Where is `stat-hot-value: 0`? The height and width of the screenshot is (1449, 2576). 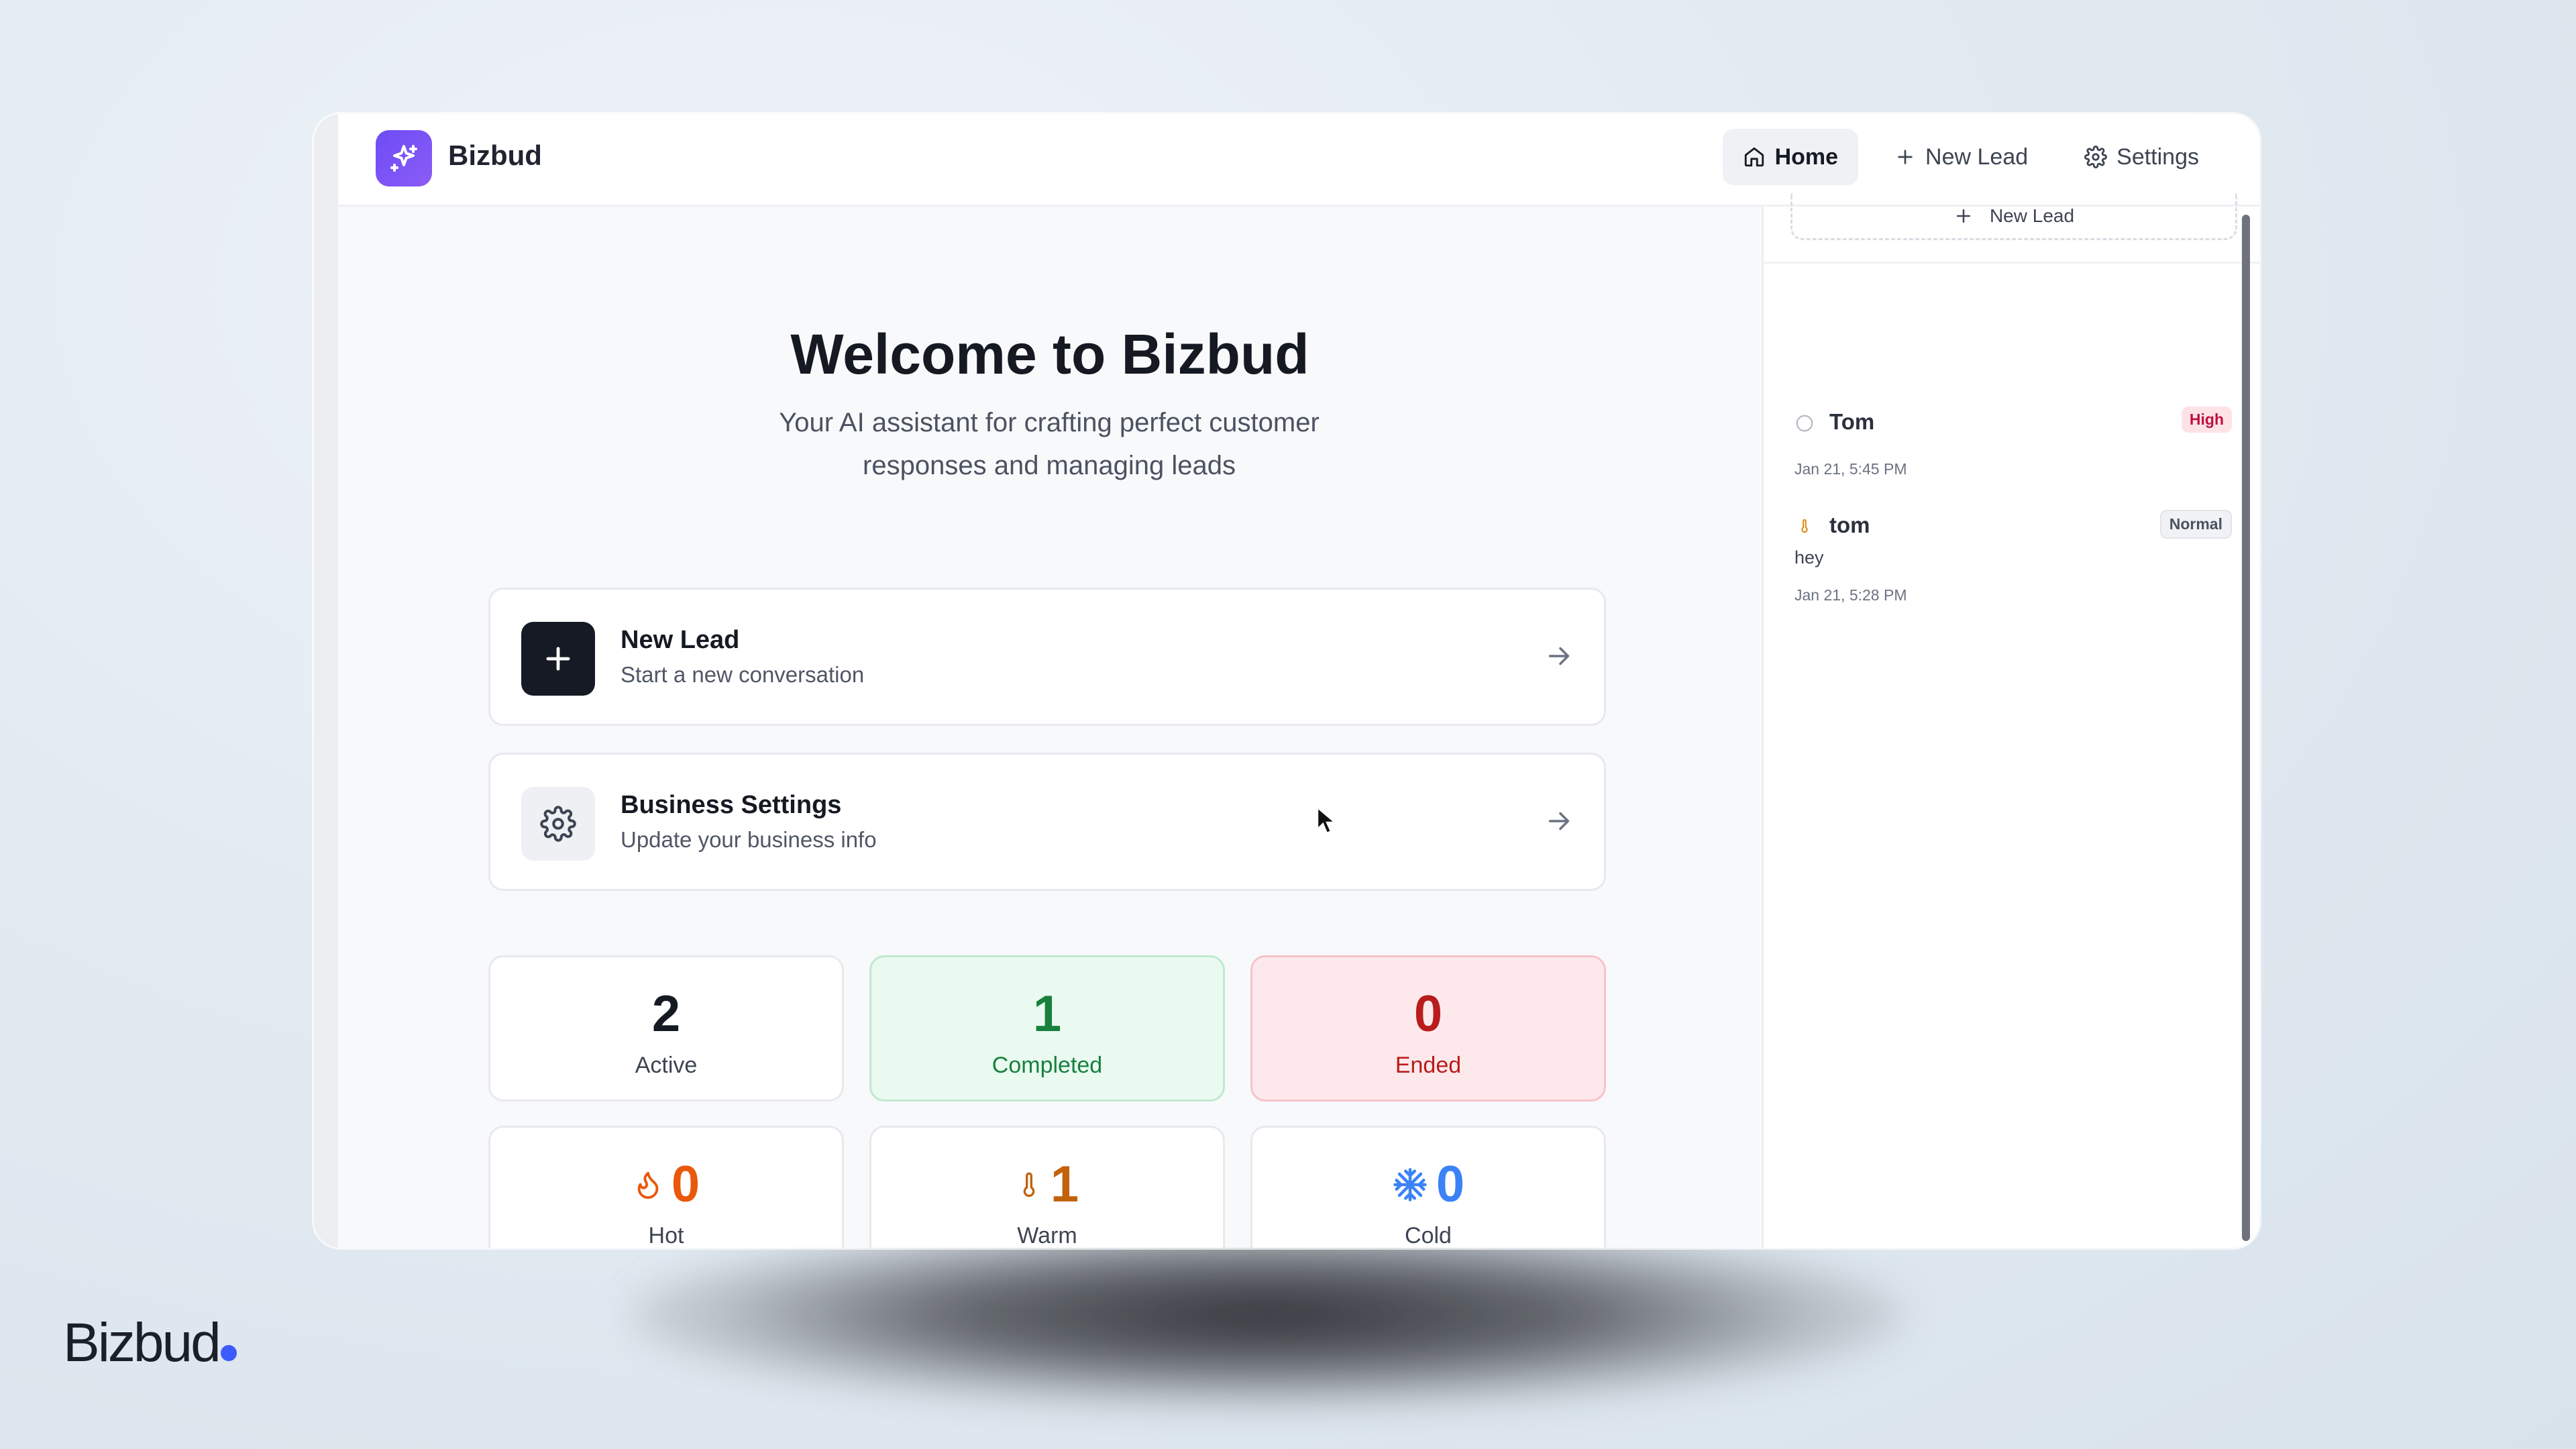 stat-hot-value: 0 is located at coordinates (685, 1184).